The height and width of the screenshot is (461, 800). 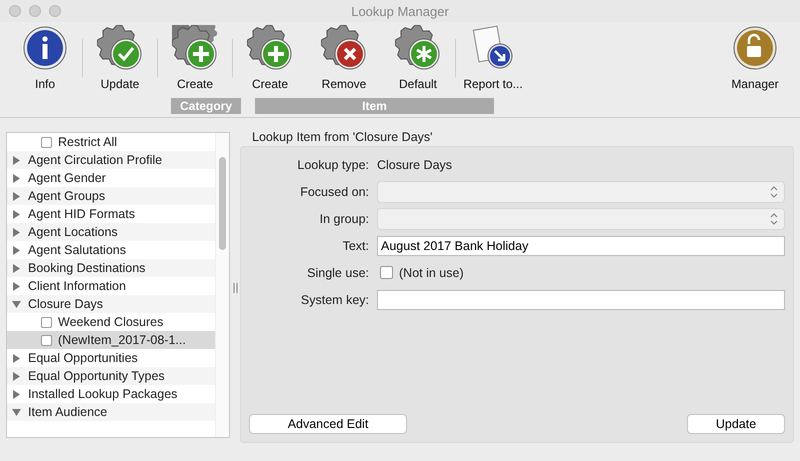 What do you see at coordinates (334, 191) in the screenshot?
I see `field-label: Focused on:` at bounding box center [334, 191].